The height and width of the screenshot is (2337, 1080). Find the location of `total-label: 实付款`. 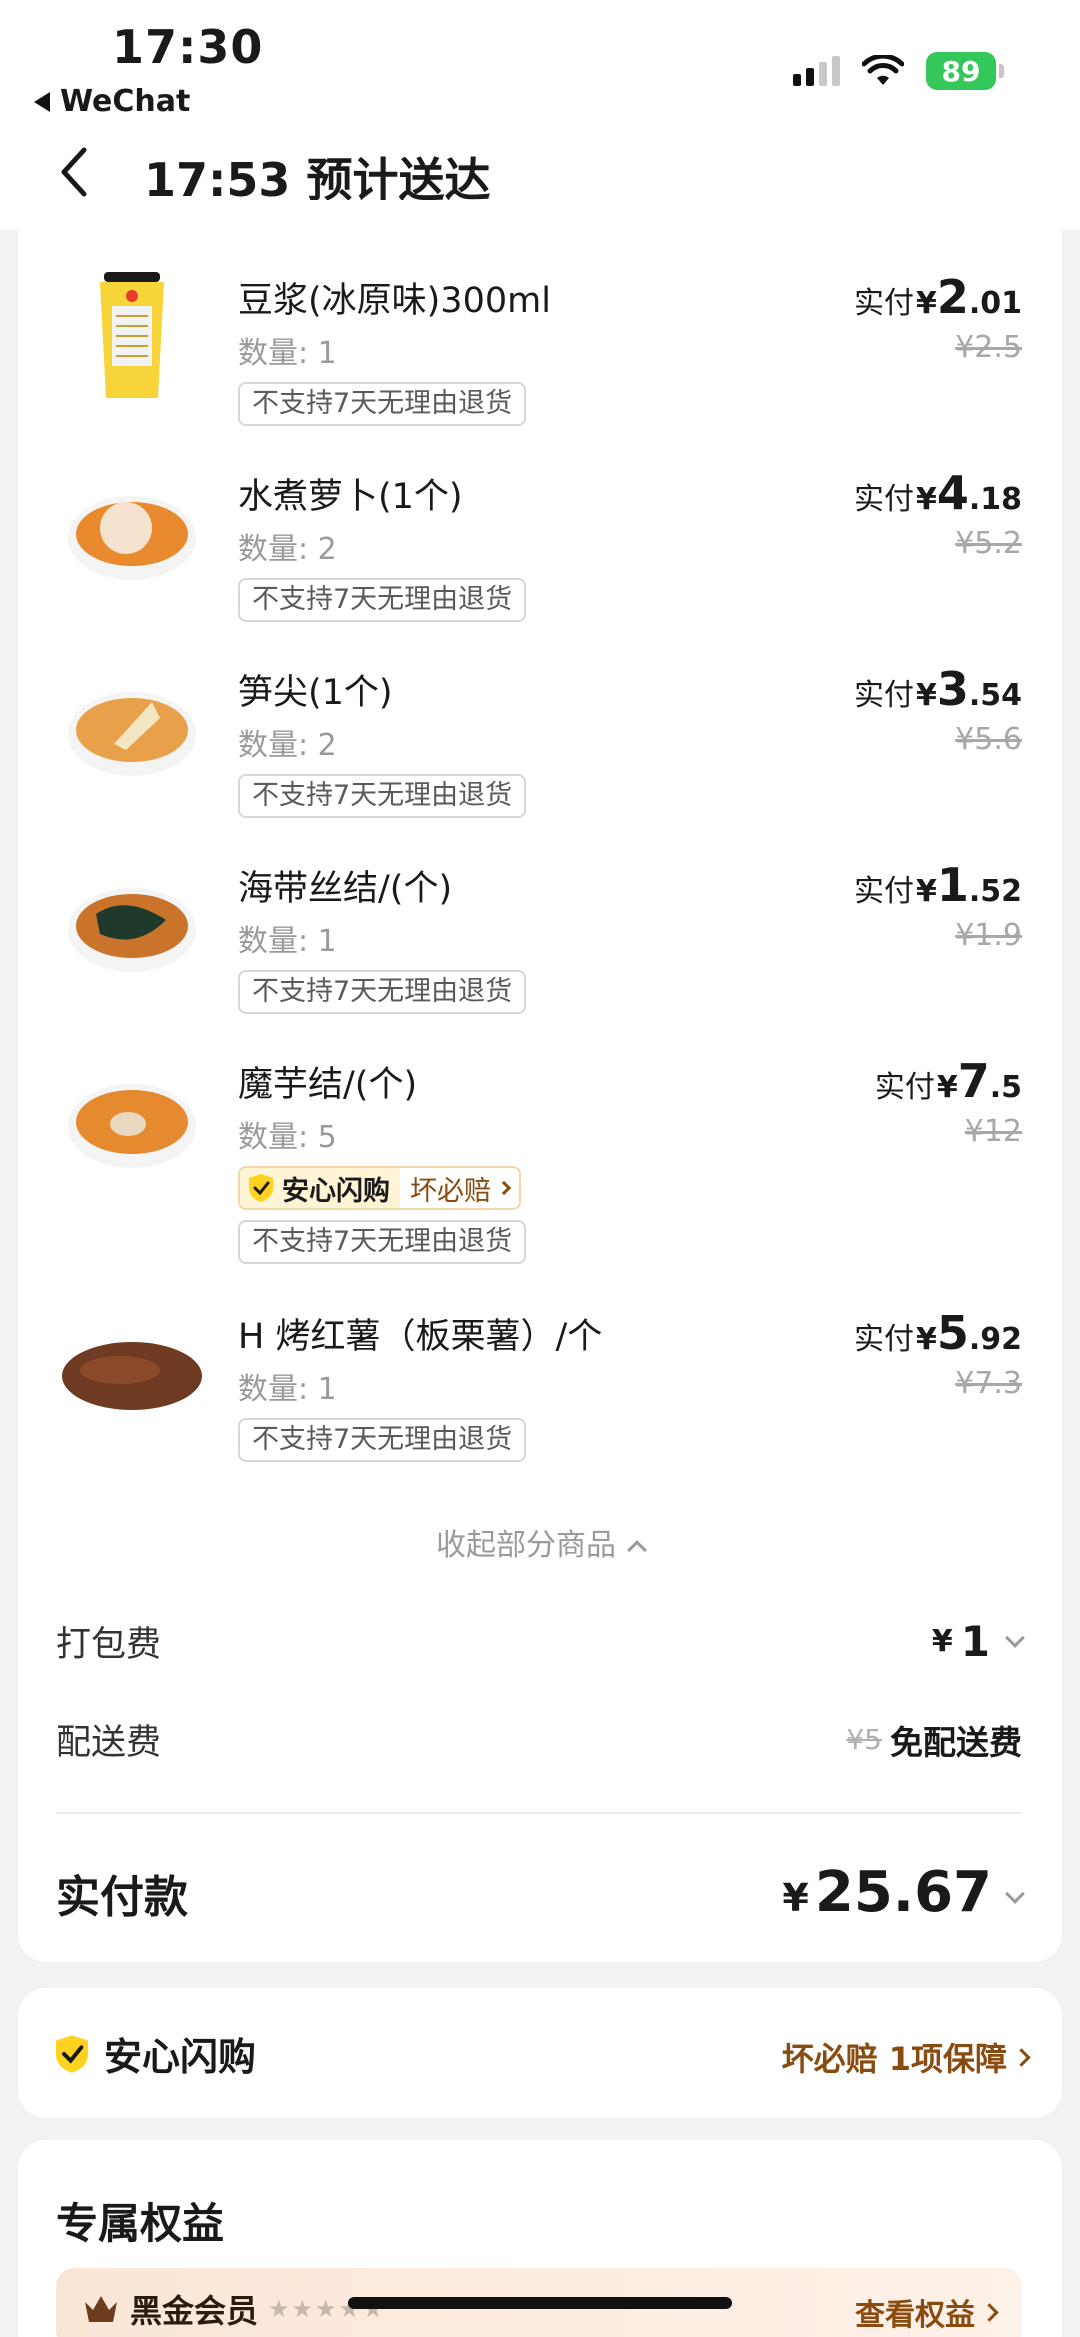

total-label: 实付款 is located at coordinates (122, 1897).